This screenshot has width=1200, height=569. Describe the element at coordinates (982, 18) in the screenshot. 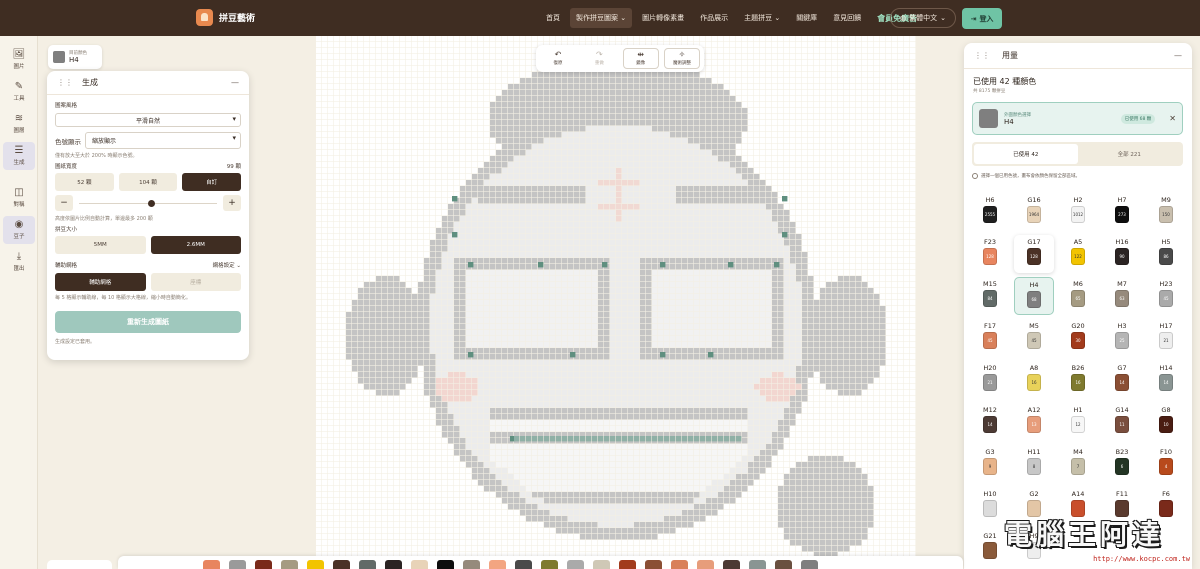

I see `login-button: ⇥ 登入` at that location.